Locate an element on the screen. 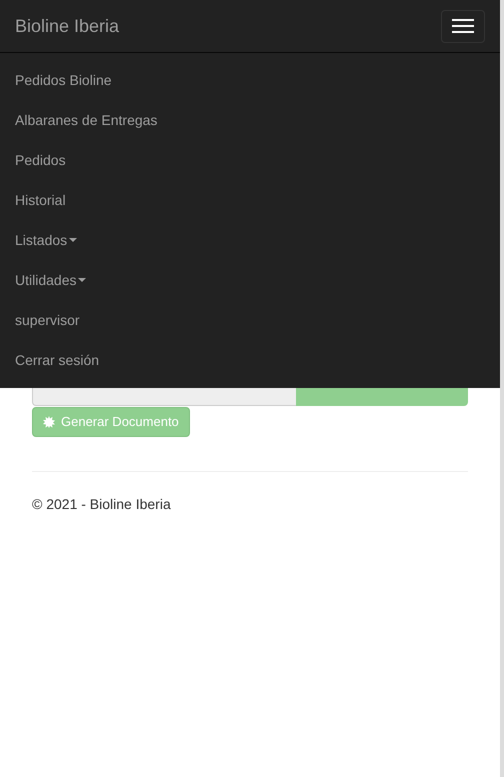 This screenshot has height=777, width=504. footer-text: © 2021 - Bioline Iberia is located at coordinates (102, 504).